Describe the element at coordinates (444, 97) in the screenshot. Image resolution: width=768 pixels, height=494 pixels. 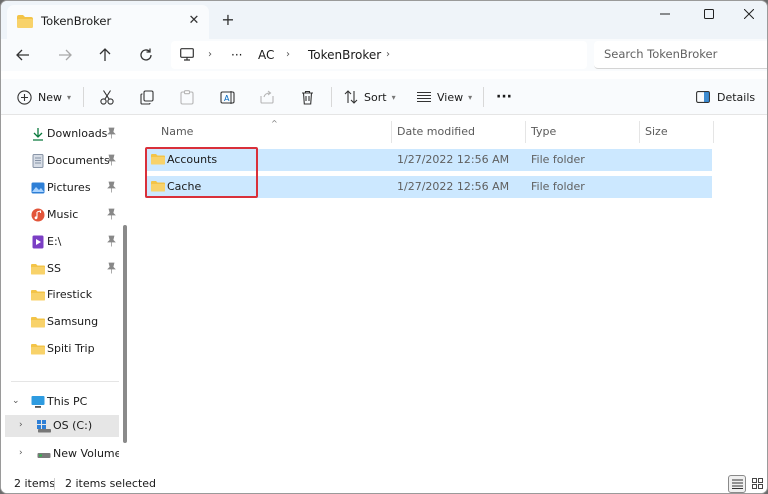
I see `view-button: View ▾` at that location.